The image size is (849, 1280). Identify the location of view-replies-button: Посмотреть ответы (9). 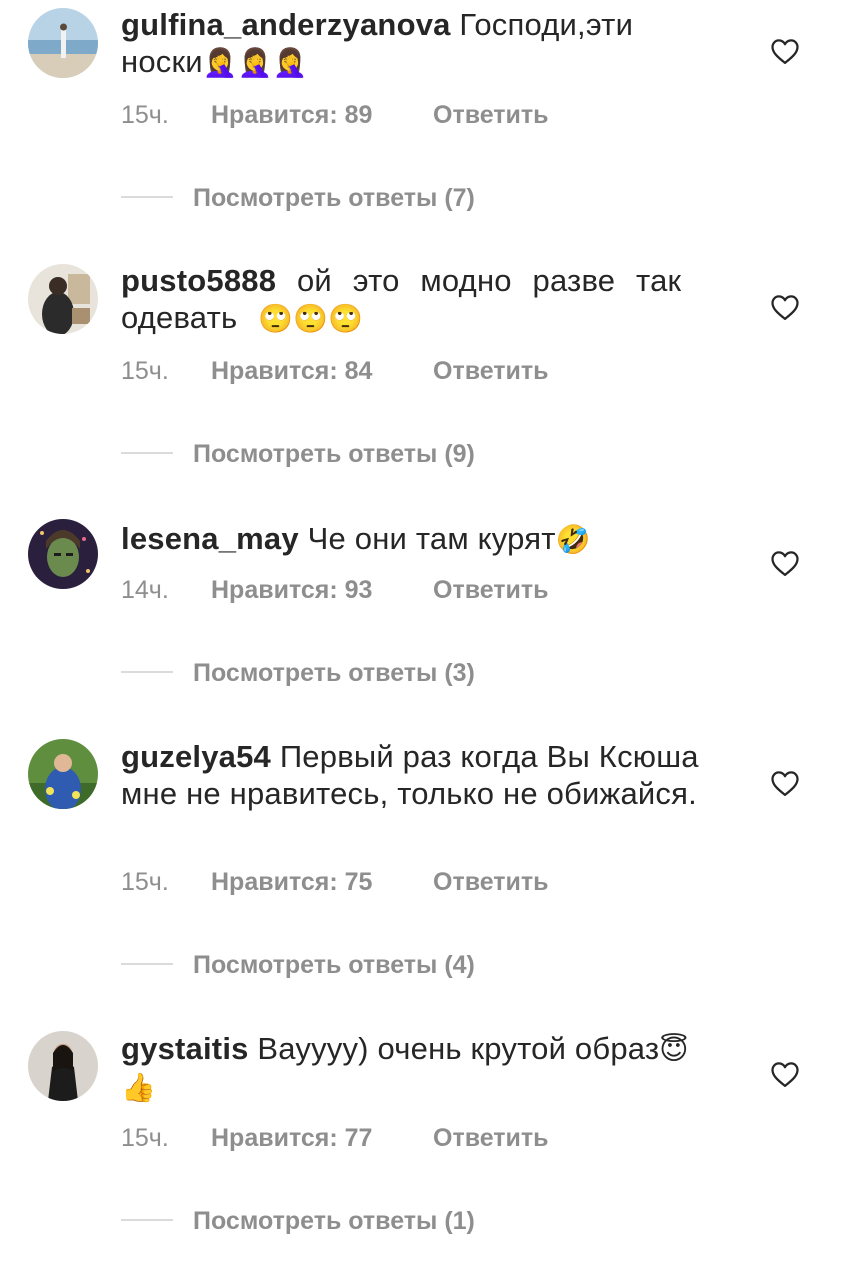
(298, 454).